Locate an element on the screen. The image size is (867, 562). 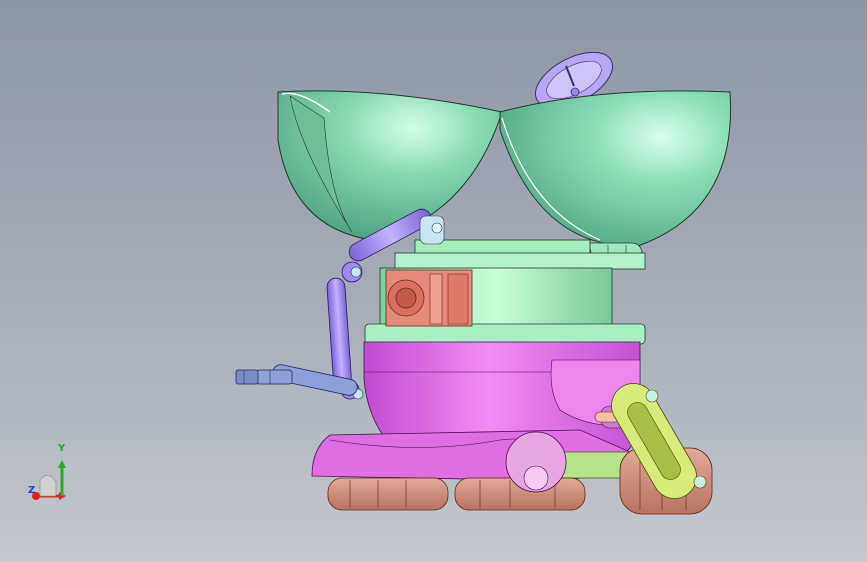
left-dome-shell is located at coordinates (390, 165).